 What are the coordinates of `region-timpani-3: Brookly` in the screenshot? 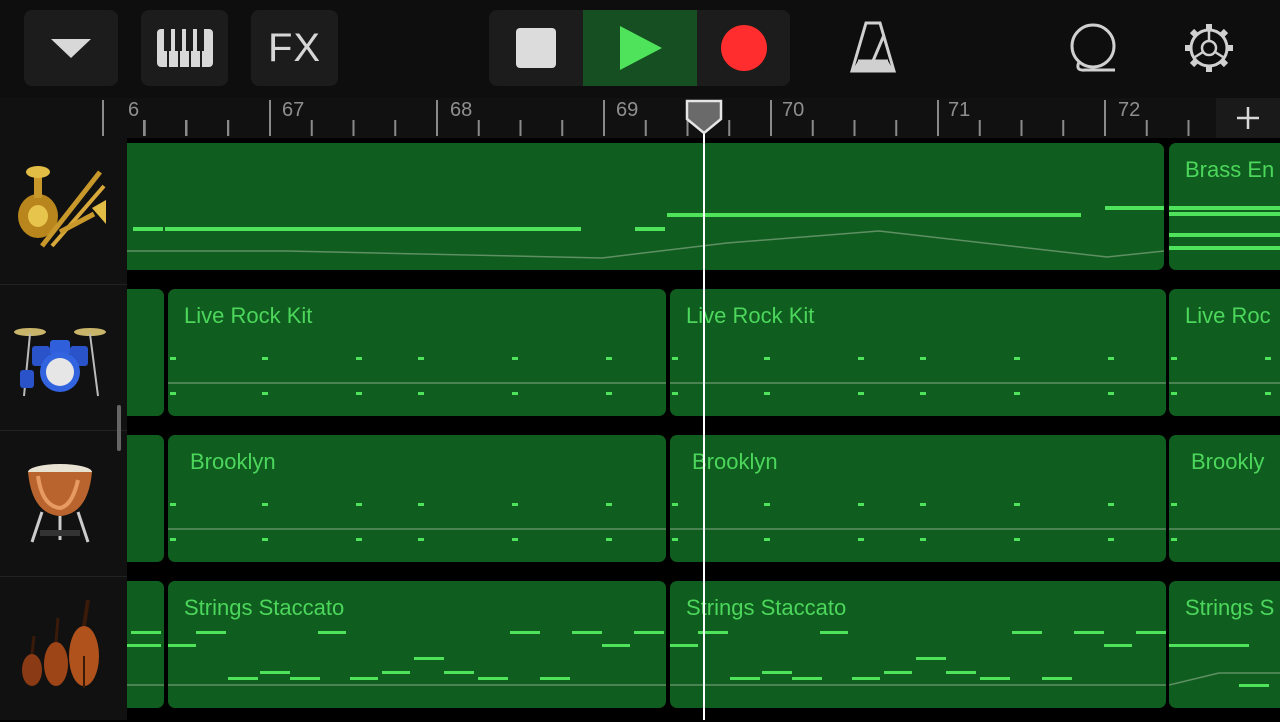 It's located at (1224, 498).